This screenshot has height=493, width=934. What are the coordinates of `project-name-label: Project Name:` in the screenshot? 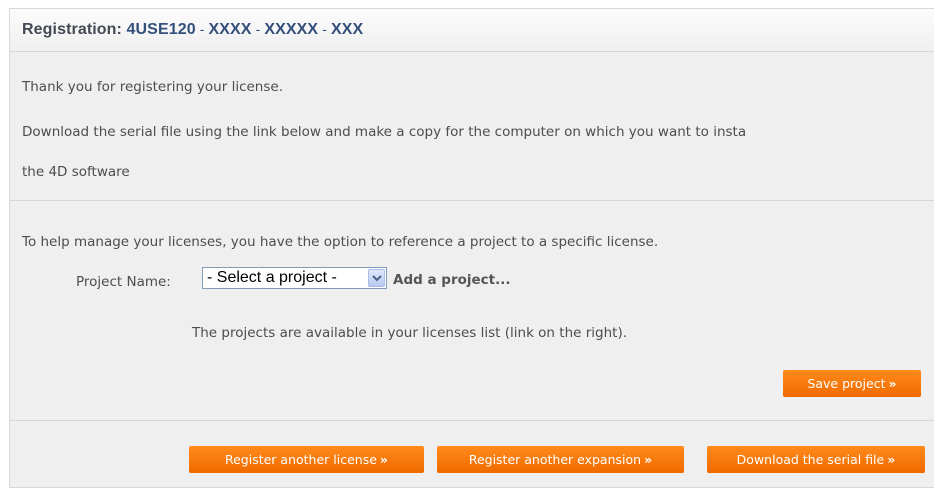 It's located at (123, 282).